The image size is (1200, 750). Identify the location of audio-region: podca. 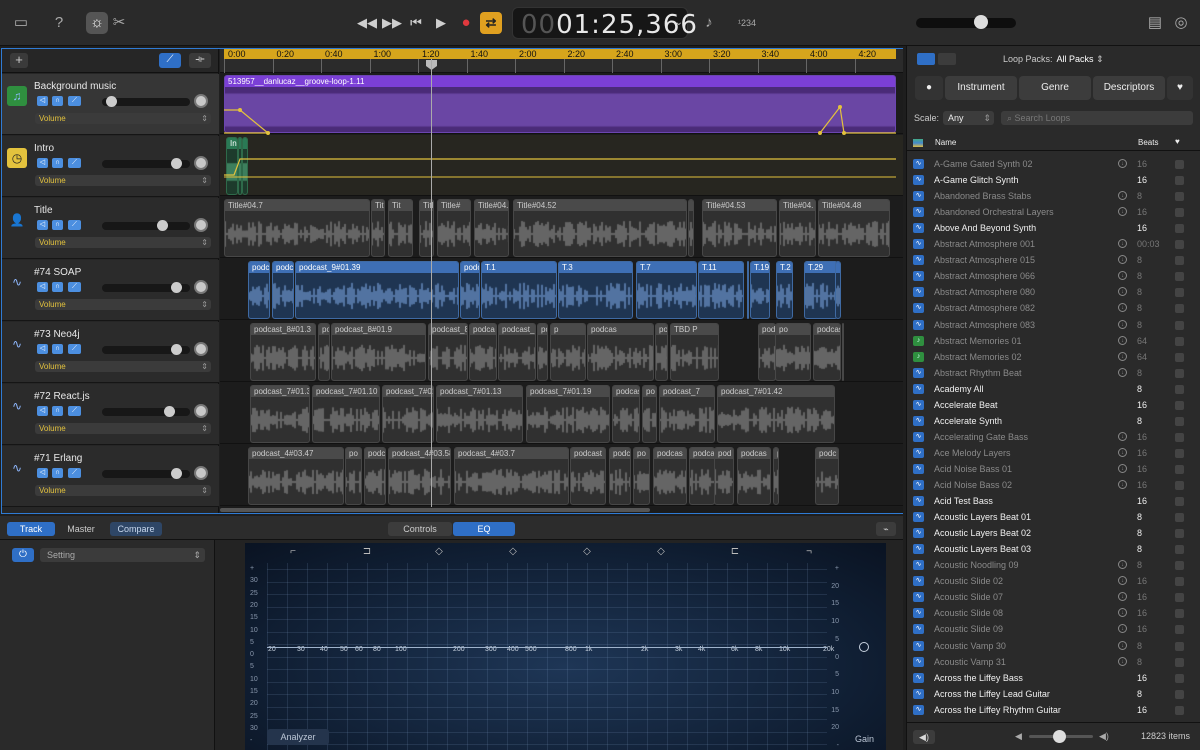
(483, 352).